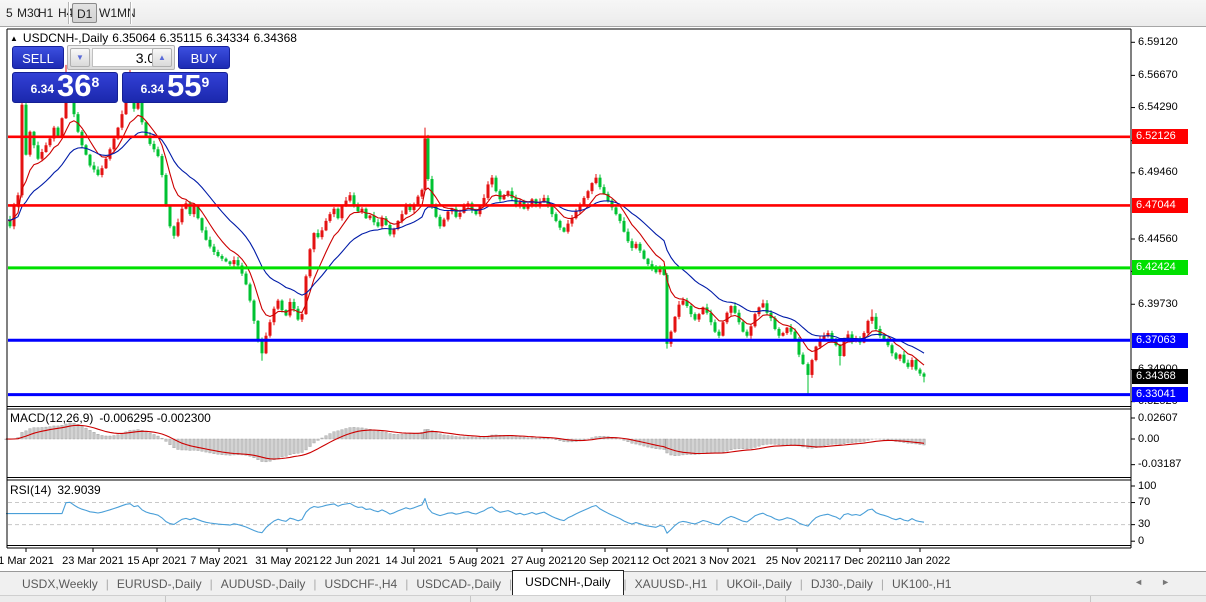 The height and width of the screenshot is (602, 1206). Describe the element at coordinates (1160, 377) in the screenshot. I see `current-price-tag: 6.34368` at that location.